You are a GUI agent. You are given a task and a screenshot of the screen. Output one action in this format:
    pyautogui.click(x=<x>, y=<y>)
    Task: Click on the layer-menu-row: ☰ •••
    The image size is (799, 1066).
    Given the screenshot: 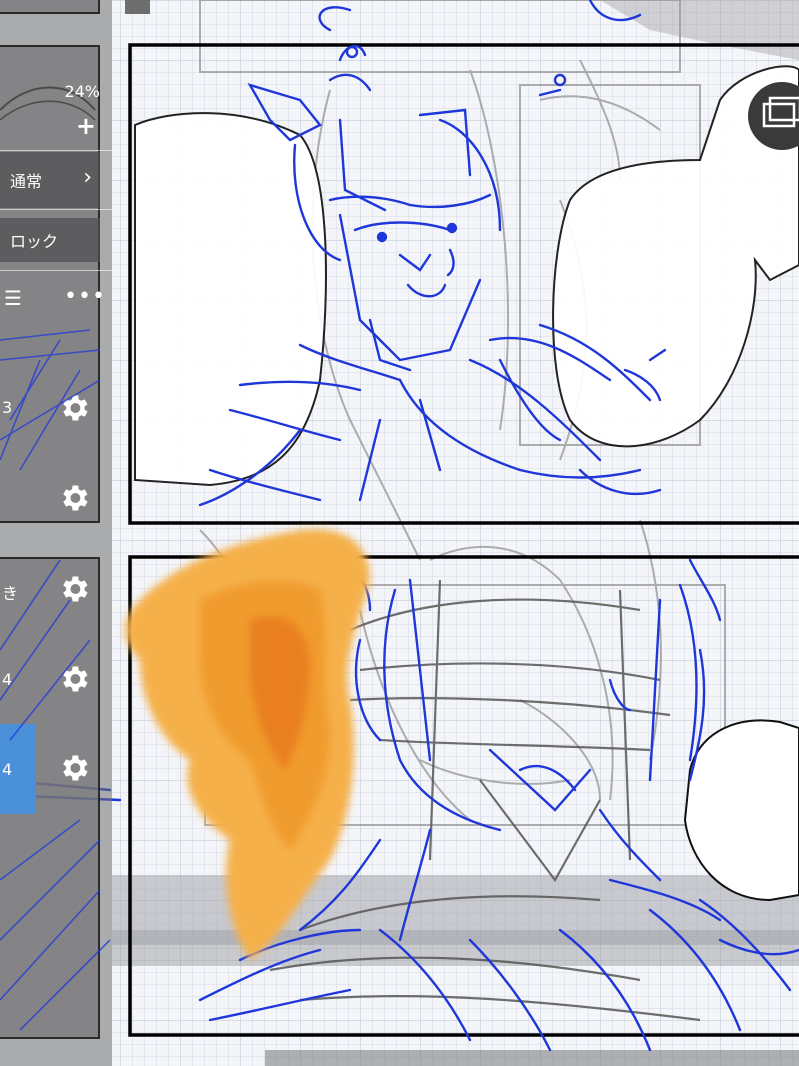 What is the action you would take?
    pyautogui.click(x=52, y=301)
    